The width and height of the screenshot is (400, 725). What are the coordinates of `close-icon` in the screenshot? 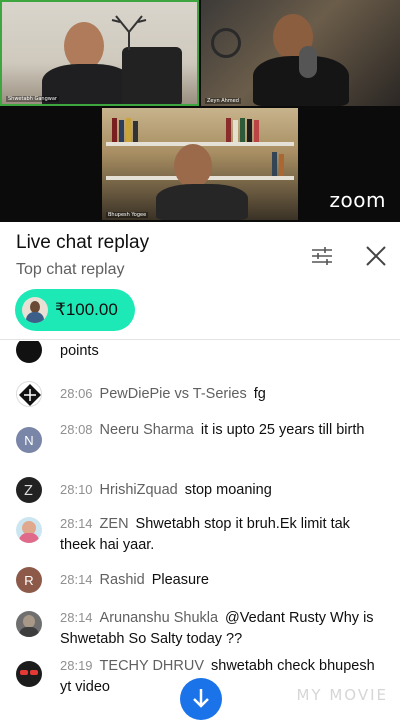 It's located at (376, 256).